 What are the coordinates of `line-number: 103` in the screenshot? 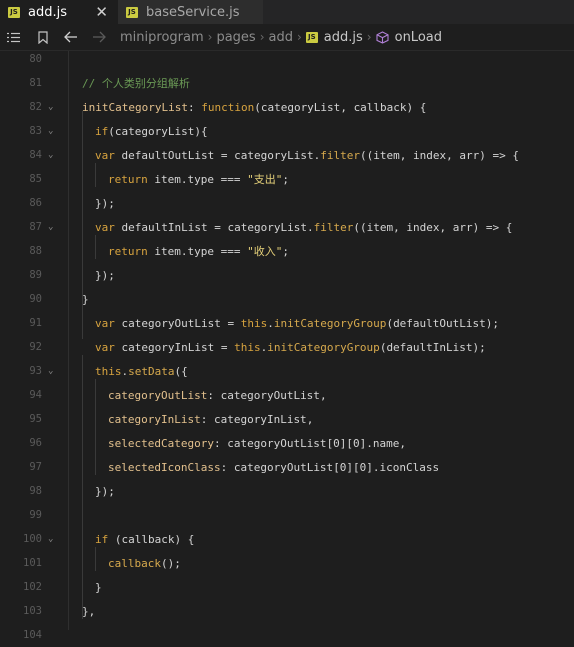 It's located at (32, 611).